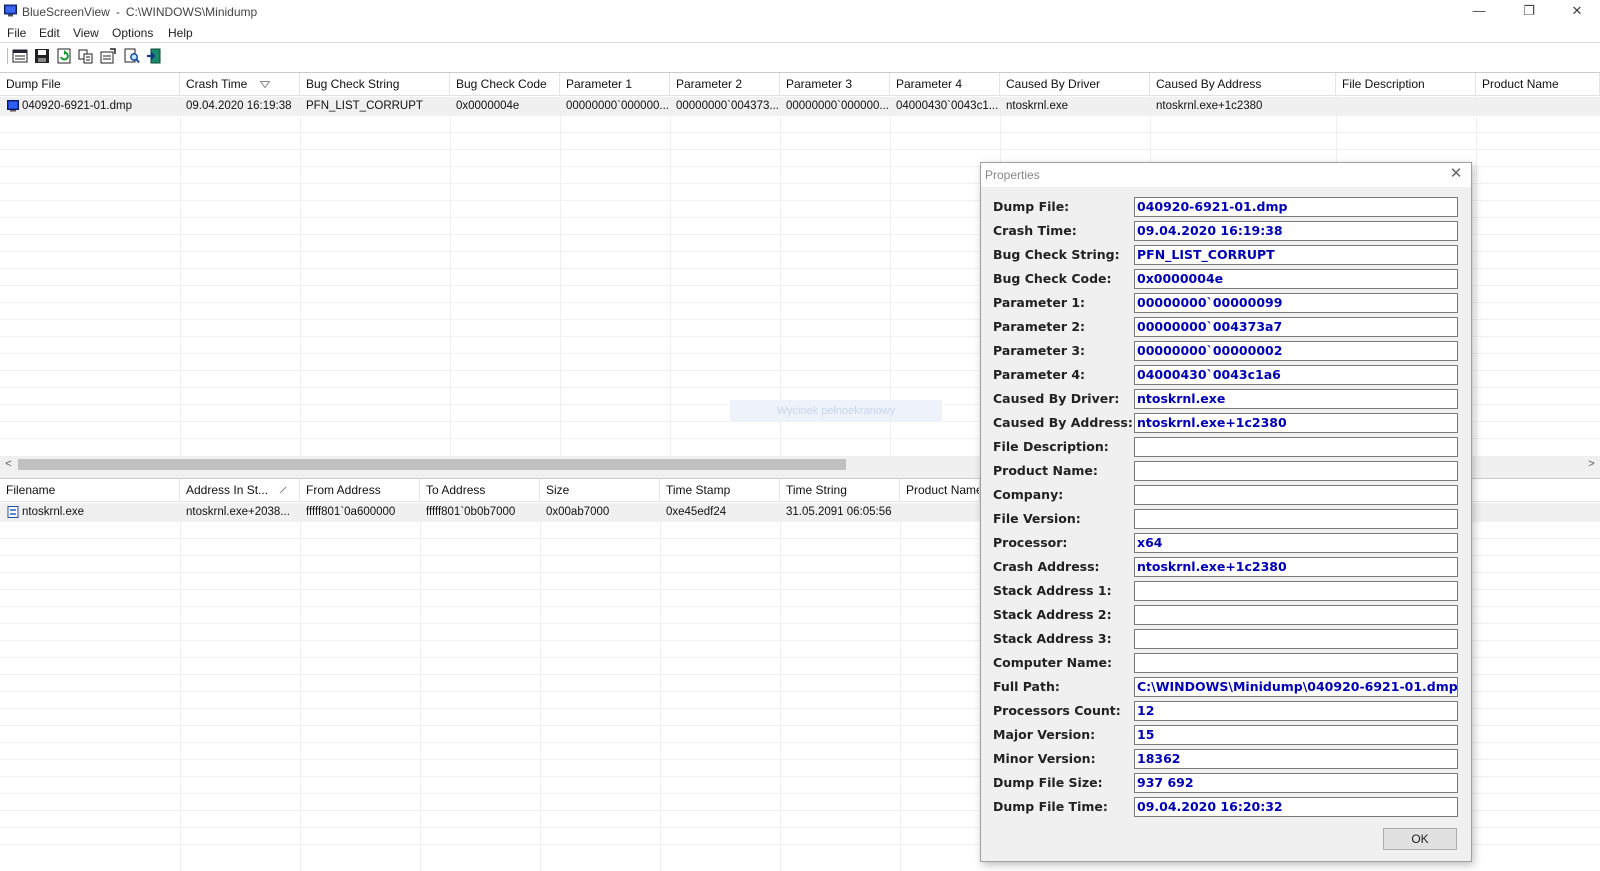 Image resolution: width=1600 pixels, height=871 pixels. Describe the element at coordinates (488, 106) in the screenshot. I see `cell-bug-check-code: 0x0000004e` at that location.